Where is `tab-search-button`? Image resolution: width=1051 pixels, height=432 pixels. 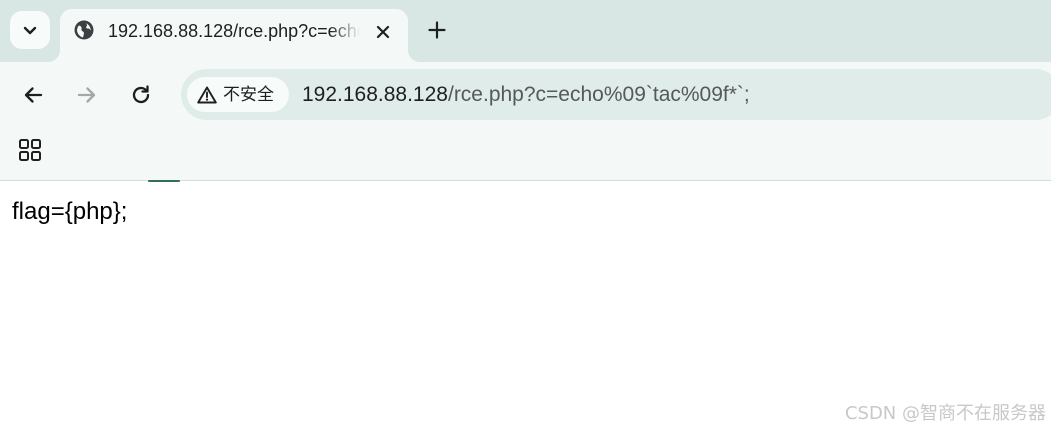
tab-search-button is located at coordinates (30, 30).